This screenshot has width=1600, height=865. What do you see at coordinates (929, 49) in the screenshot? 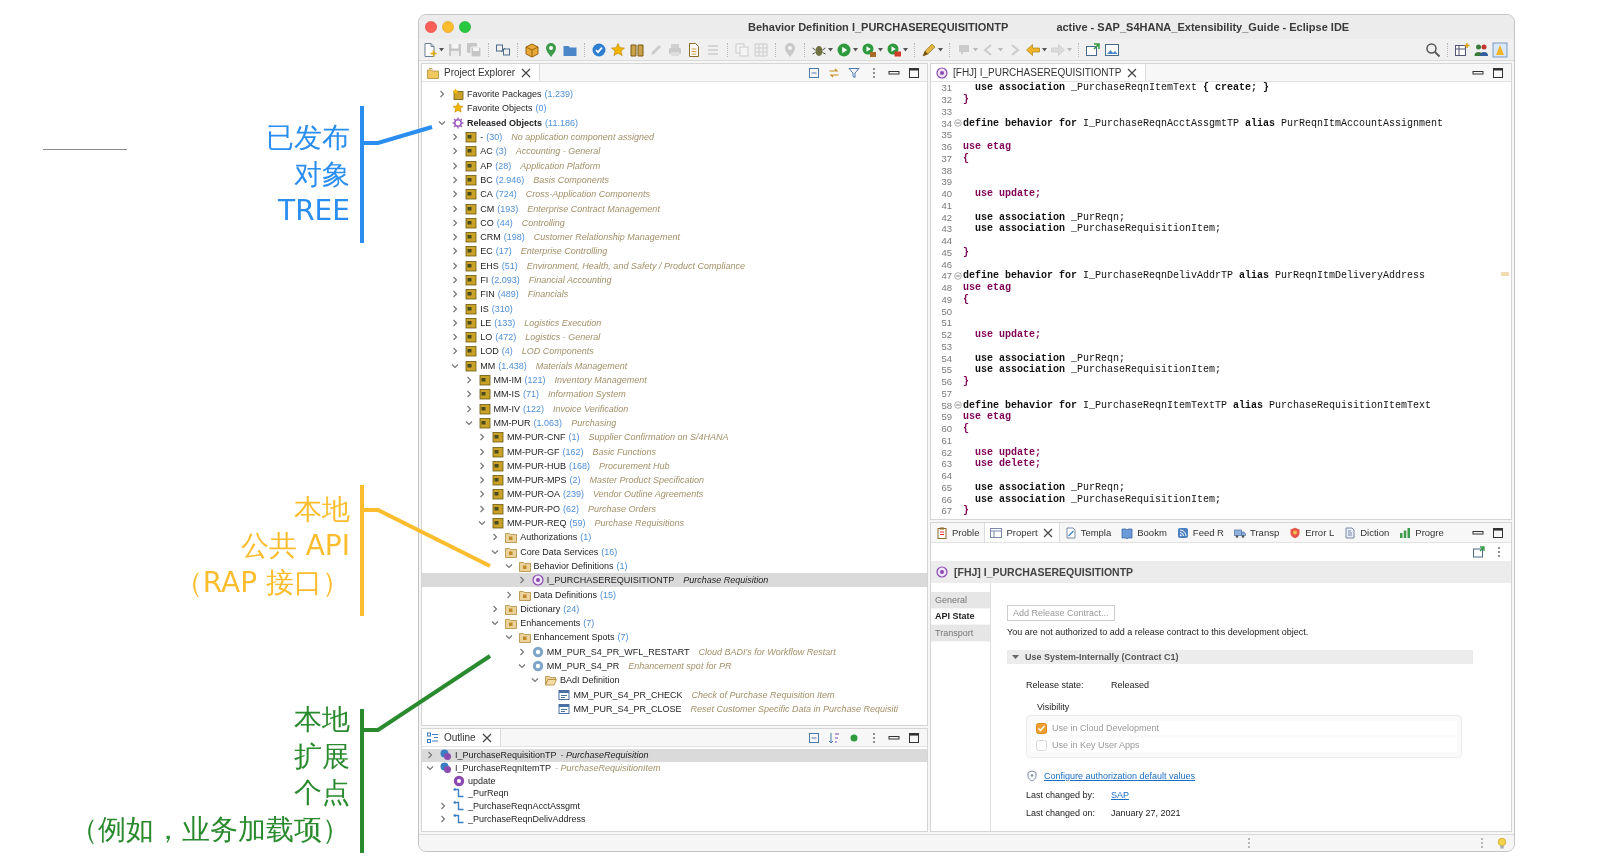
I see `pen-icon` at bounding box center [929, 49].